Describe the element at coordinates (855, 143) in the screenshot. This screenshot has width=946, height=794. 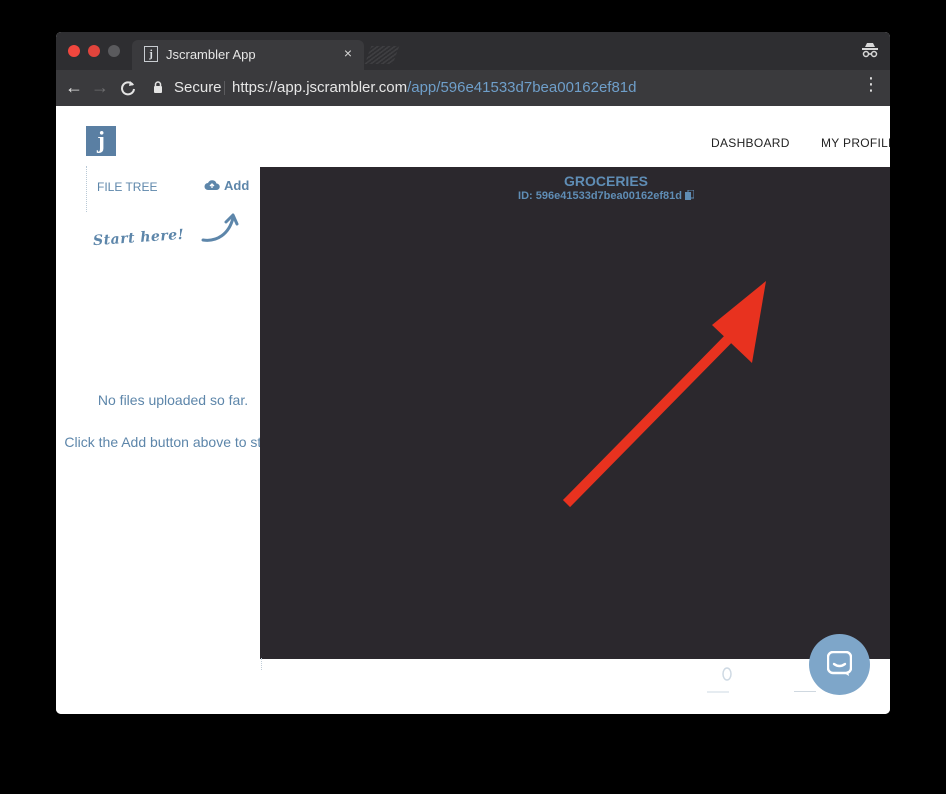
I see `nav-my-profile: MY PROFILE` at that location.